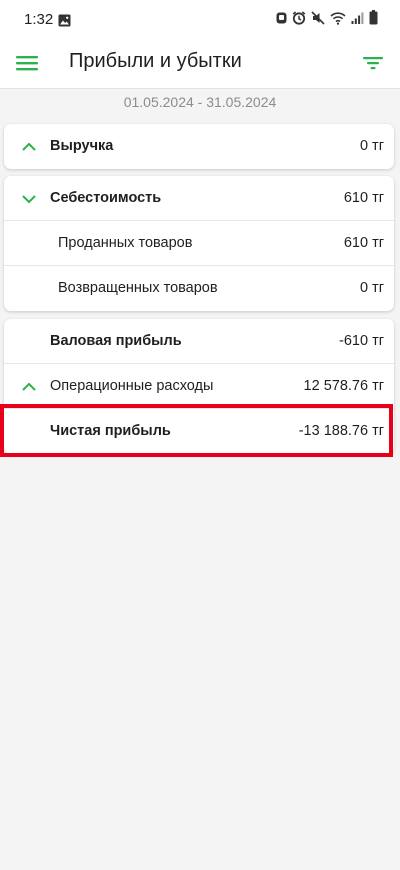 This screenshot has height=870, width=400. I want to click on status-icons, so click(327, 20).